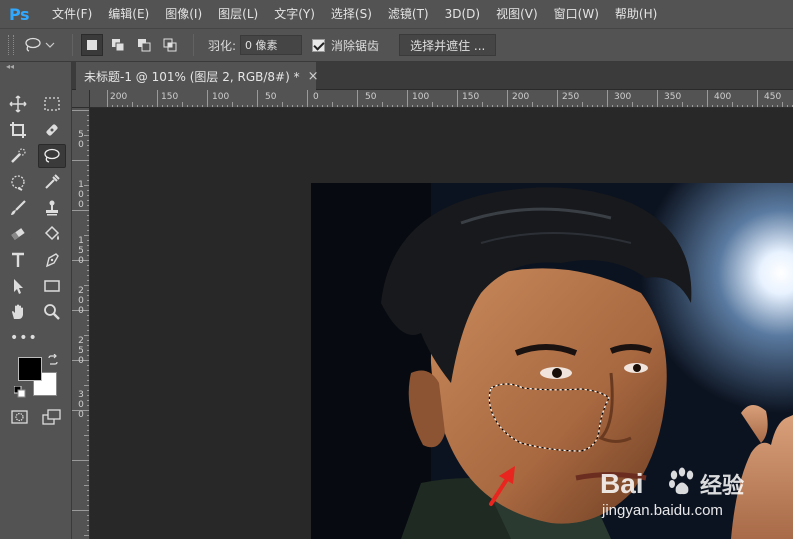 This screenshot has width=793, height=539. Describe the element at coordinates (773, 97) in the screenshot. I see `ruler-label: 450` at that location.